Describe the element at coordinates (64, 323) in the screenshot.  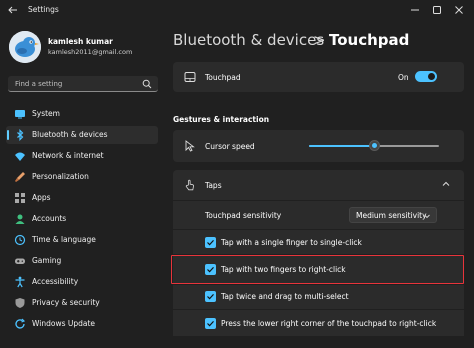
I see `sidebar-item-label: Windows Update` at that location.